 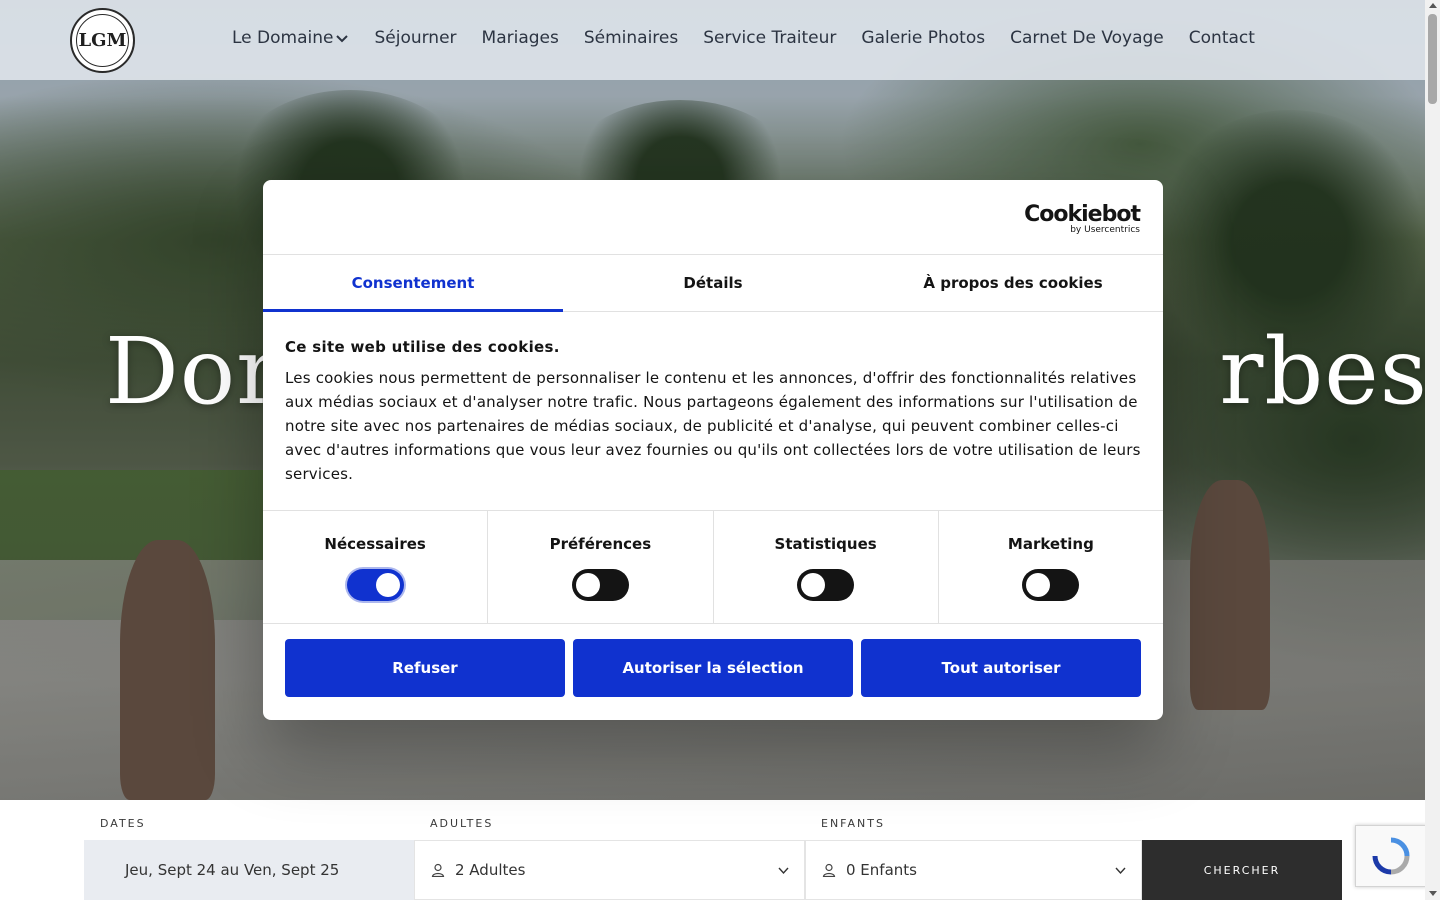 What do you see at coordinates (600, 544) in the screenshot?
I see `toggle-label: Préférences` at bounding box center [600, 544].